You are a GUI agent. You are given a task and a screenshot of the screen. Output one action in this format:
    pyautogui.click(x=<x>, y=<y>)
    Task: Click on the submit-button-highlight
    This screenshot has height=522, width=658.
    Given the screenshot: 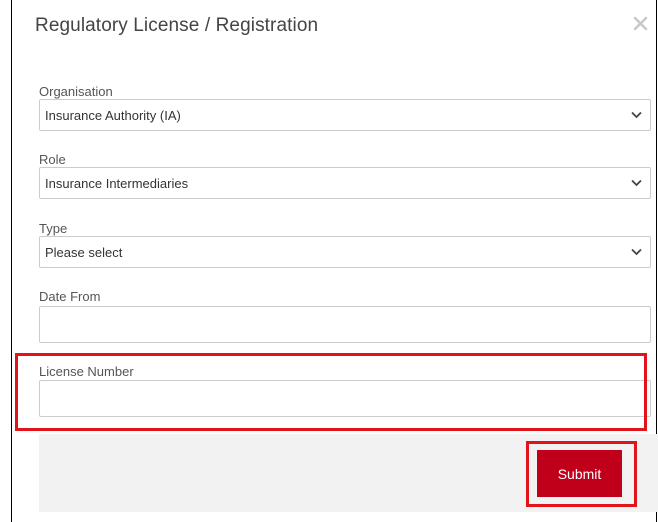 What is the action you would take?
    pyautogui.click(x=581, y=474)
    